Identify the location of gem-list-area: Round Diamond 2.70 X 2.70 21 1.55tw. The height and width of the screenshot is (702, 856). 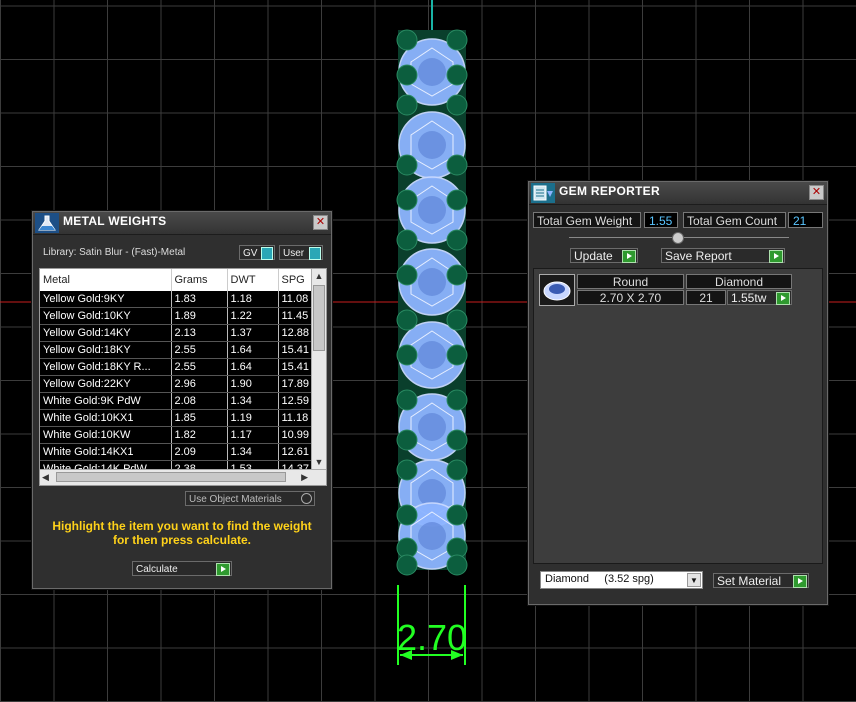
(678, 416).